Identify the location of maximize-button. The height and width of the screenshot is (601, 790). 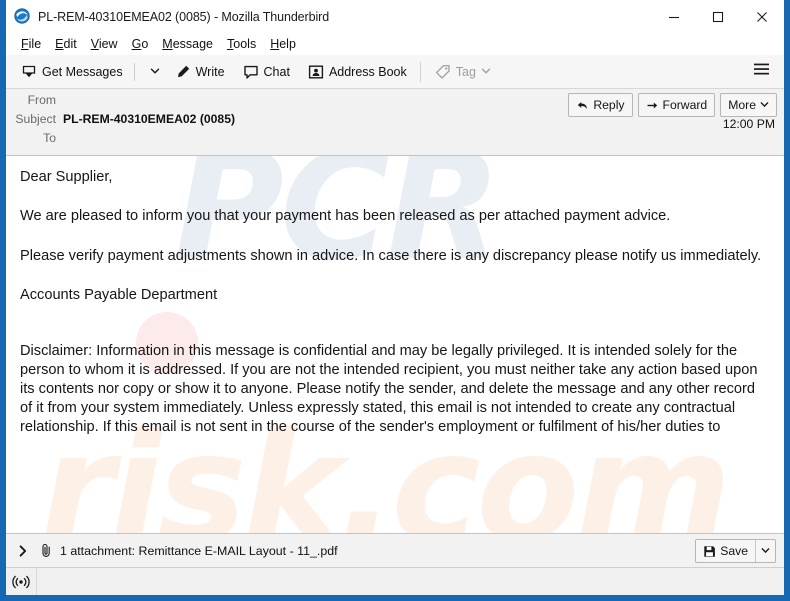
(718, 16).